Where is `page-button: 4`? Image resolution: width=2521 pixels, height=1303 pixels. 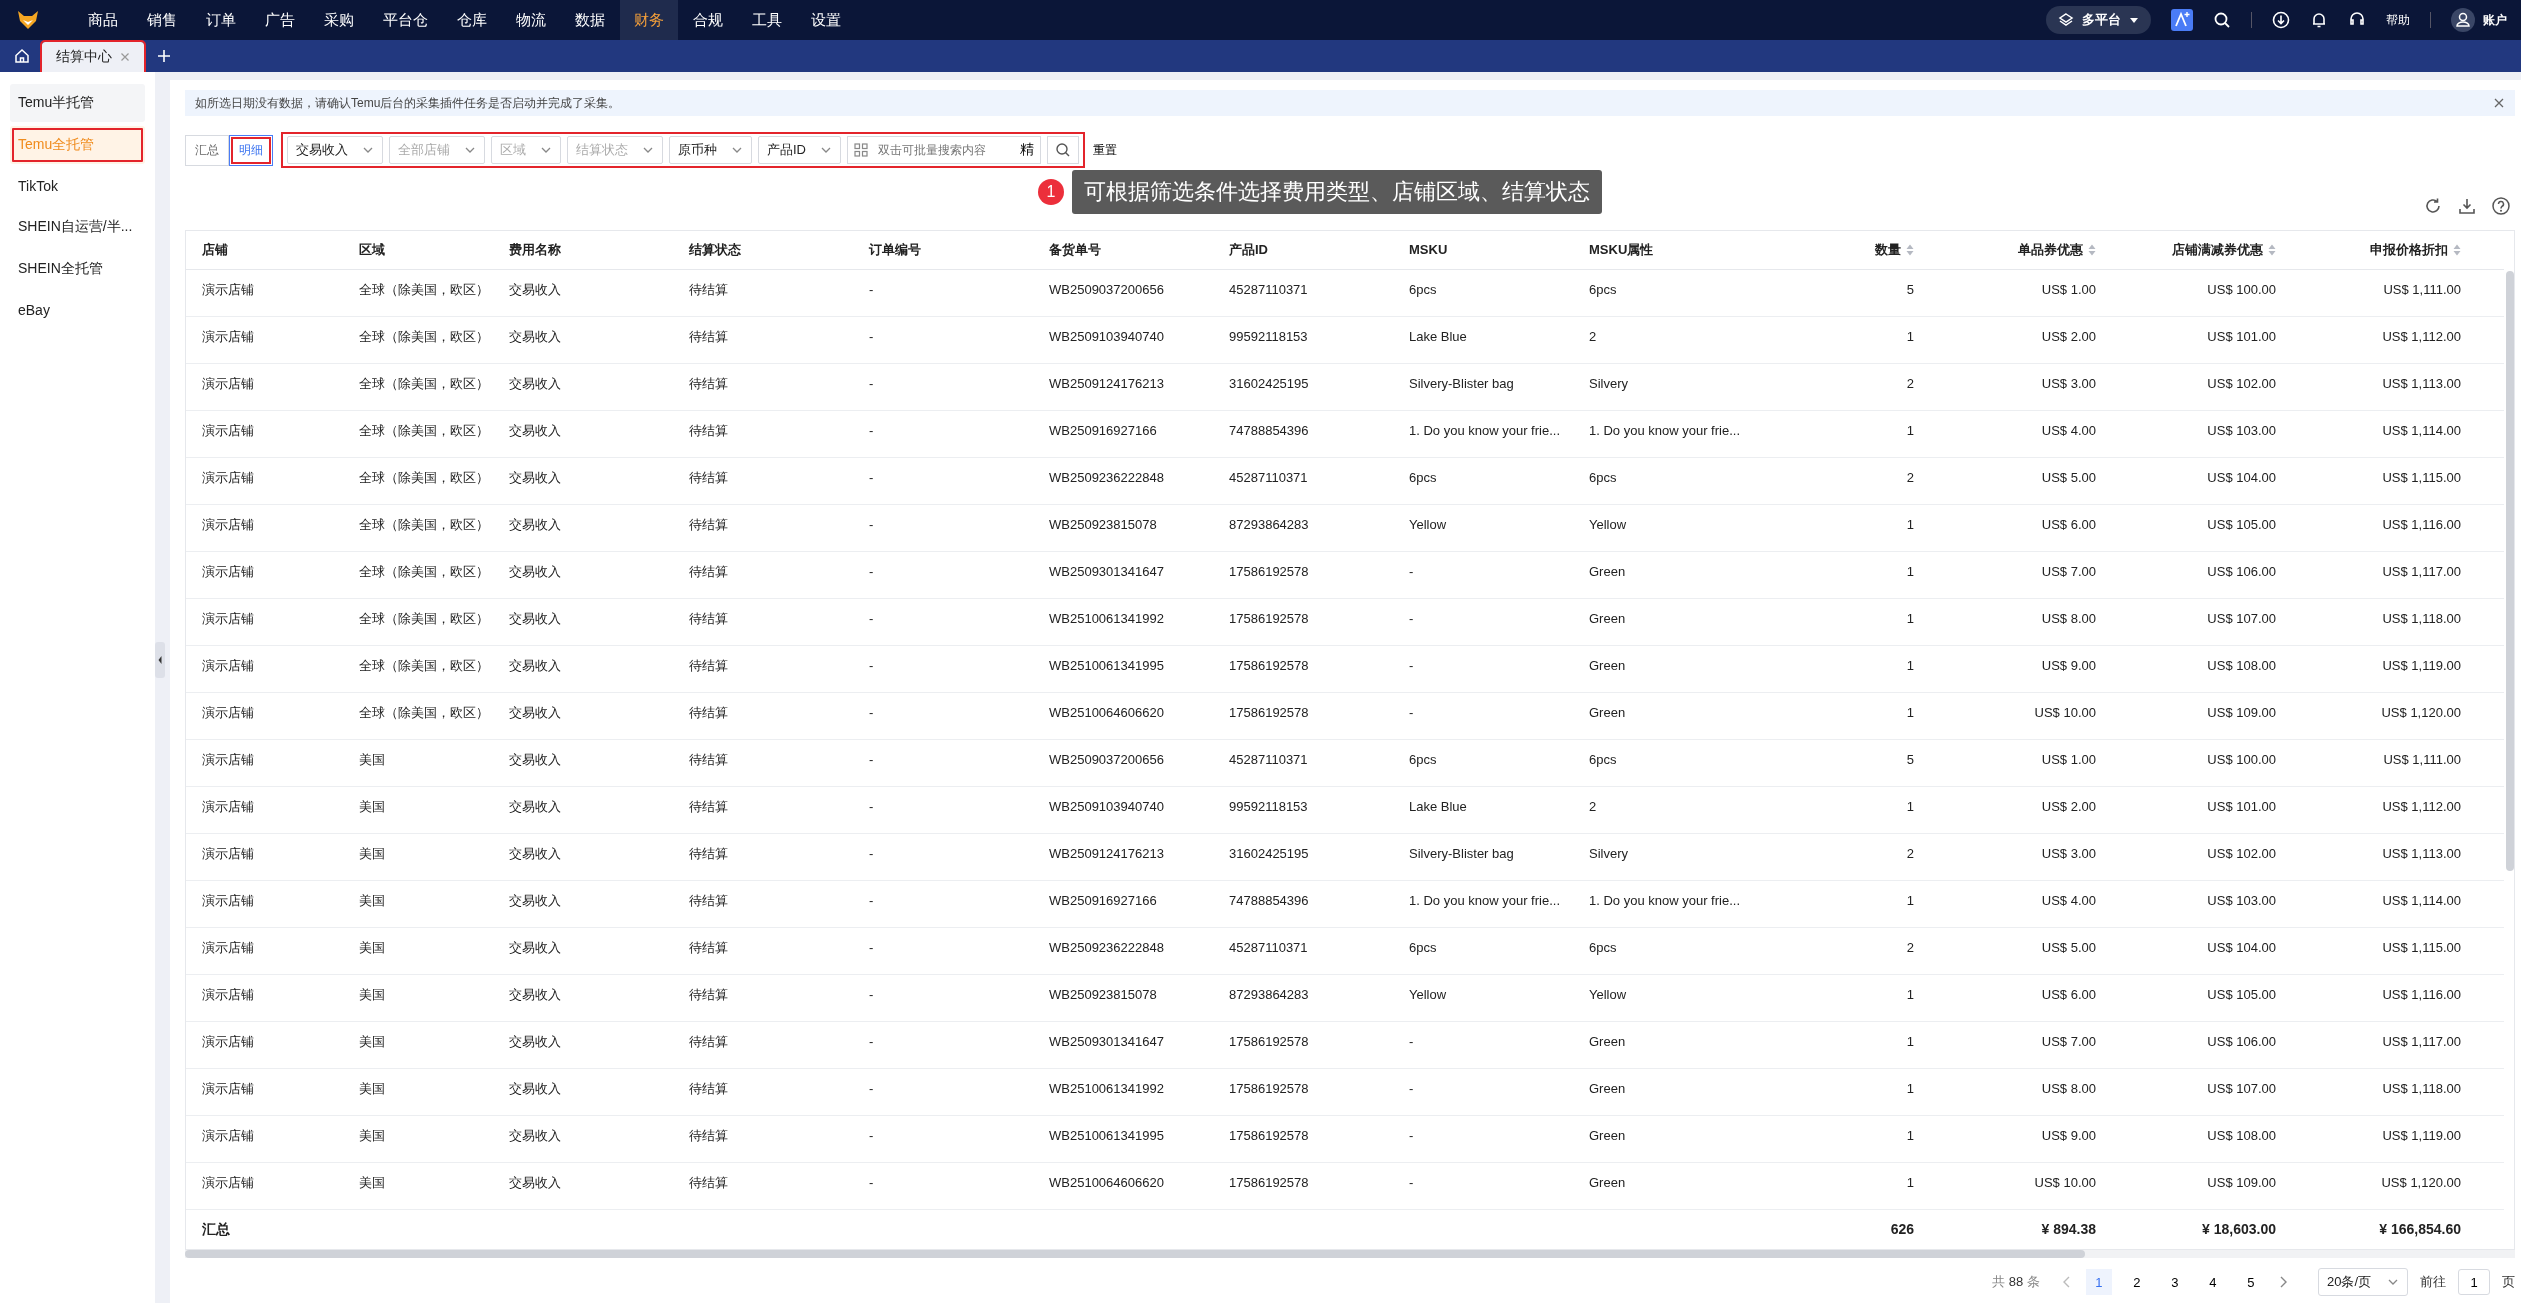 page-button: 4 is located at coordinates (2212, 1282).